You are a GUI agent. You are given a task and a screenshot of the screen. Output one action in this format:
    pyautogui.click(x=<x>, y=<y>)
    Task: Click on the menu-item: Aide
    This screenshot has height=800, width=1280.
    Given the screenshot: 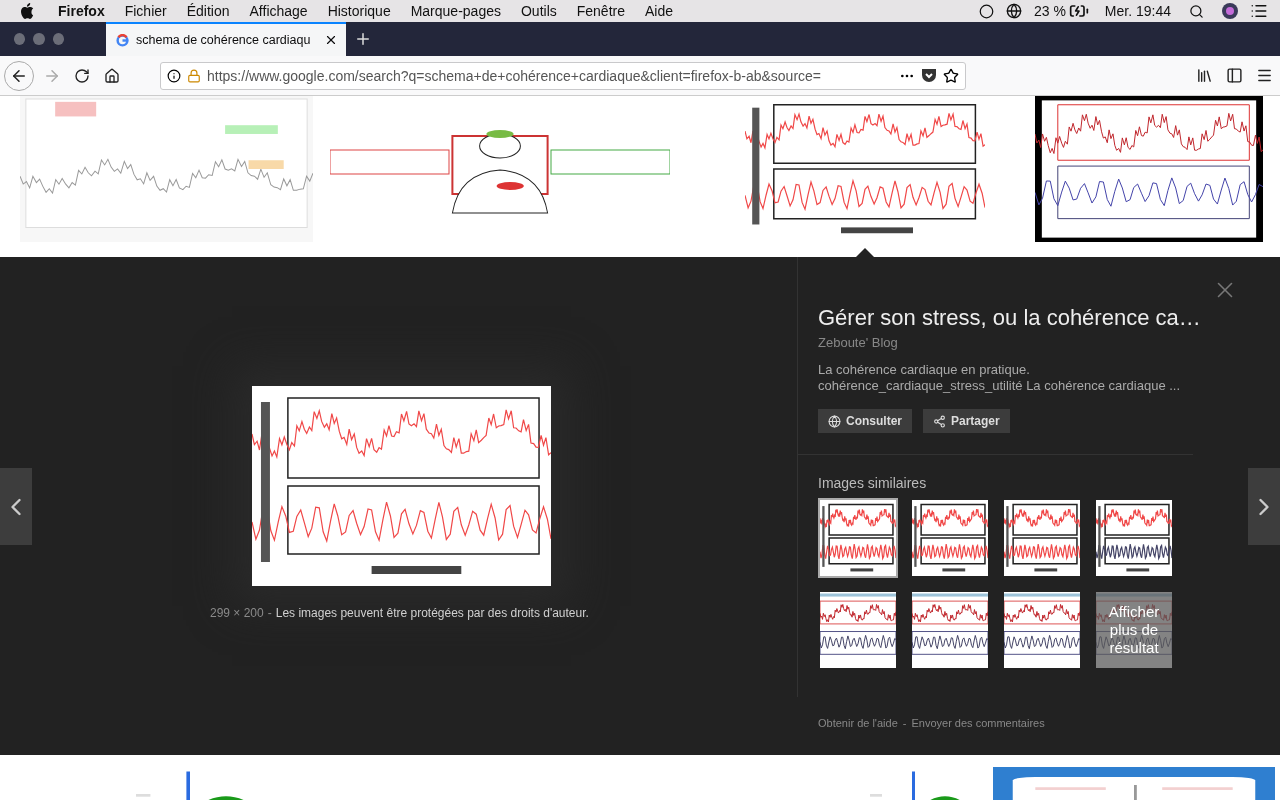 What is the action you would take?
    pyautogui.click(x=659, y=11)
    